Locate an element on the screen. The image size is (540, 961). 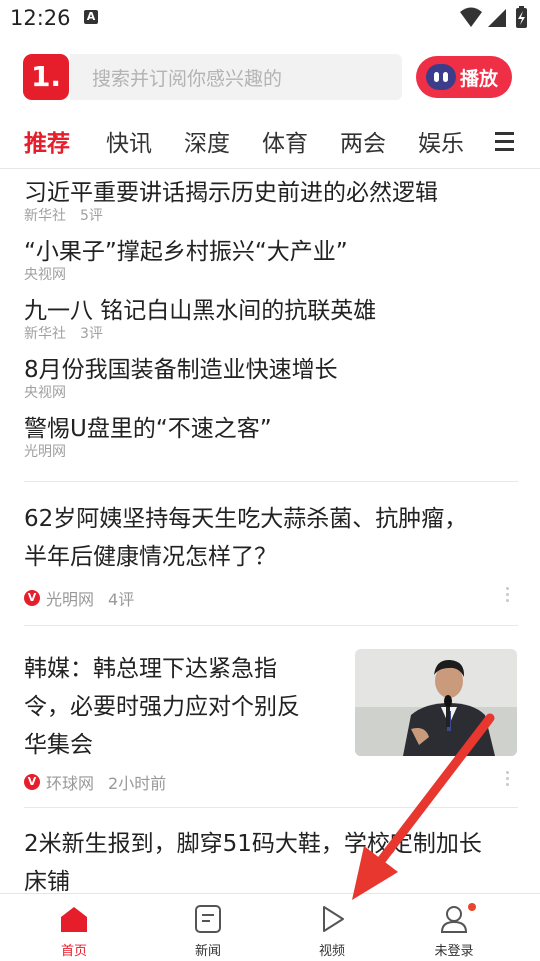
notification-dot is located at coordinates (472, 907).